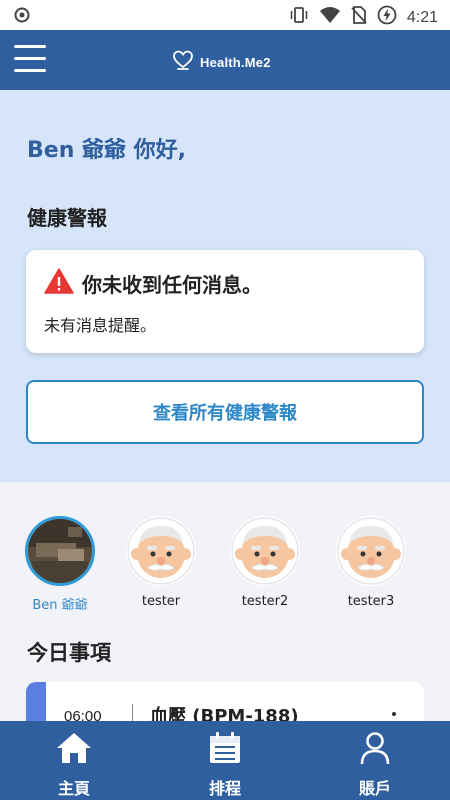  What do you see at coordinates (100, 325) in the screenshot?
I see `alert-subtitle: 未有消息提醒。` at bounding box center [100, 325].